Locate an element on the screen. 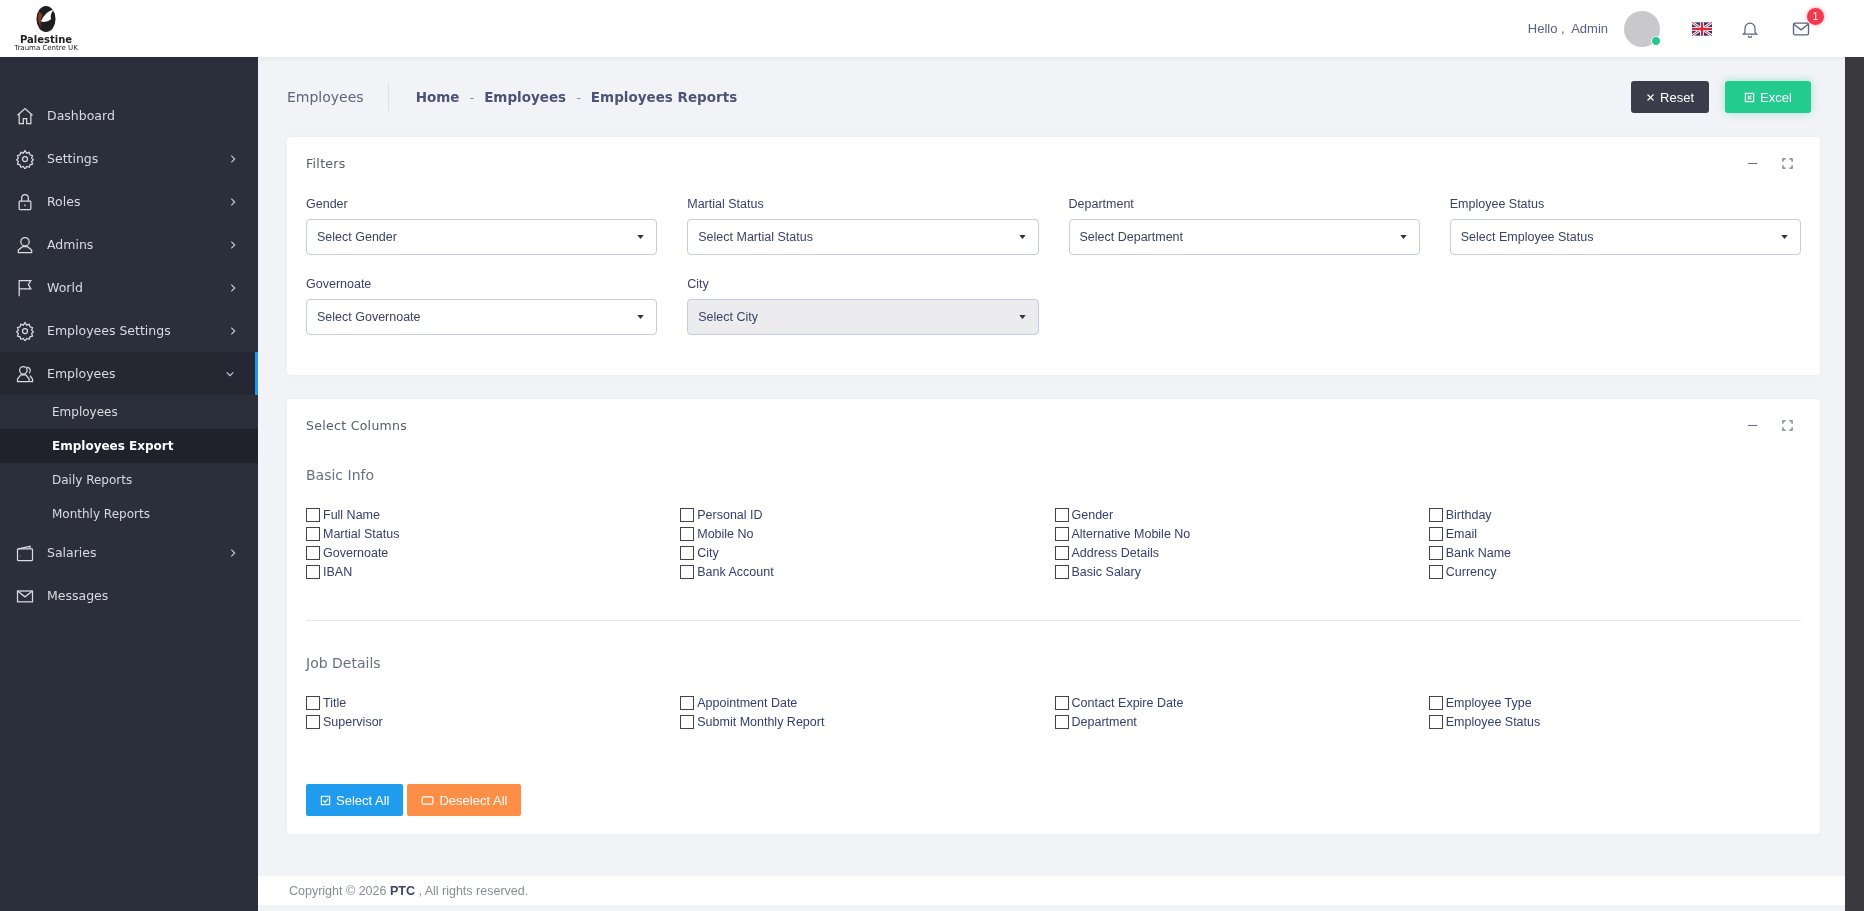 This screenshot has height=911, width=1864. sidebar-item: Messages is located at coordinates (129, 595).